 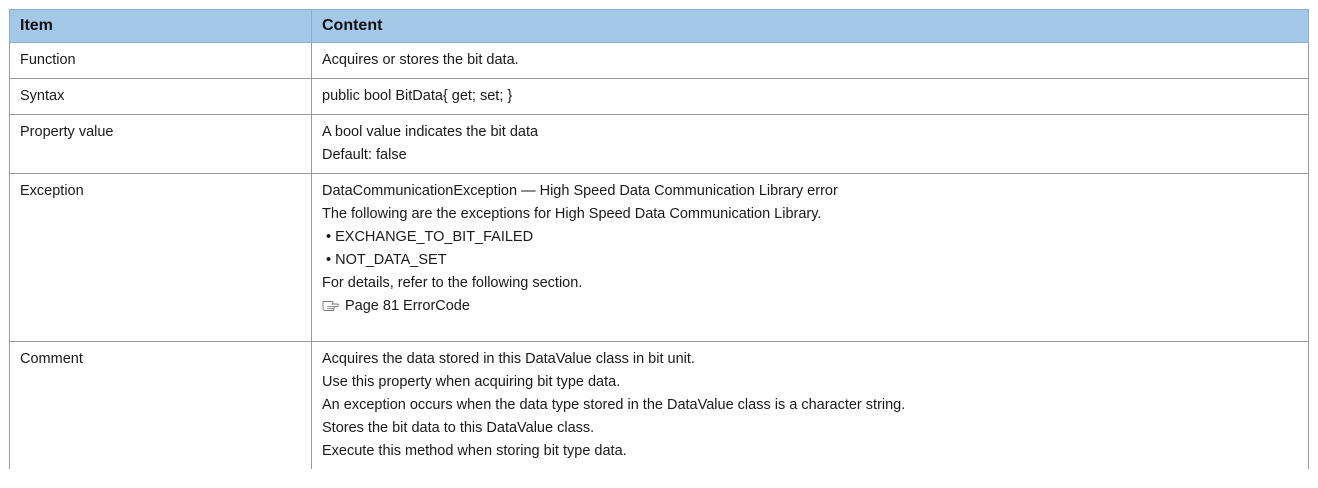 I want to click on item-comment: Comment, so click(x=160, y=405).